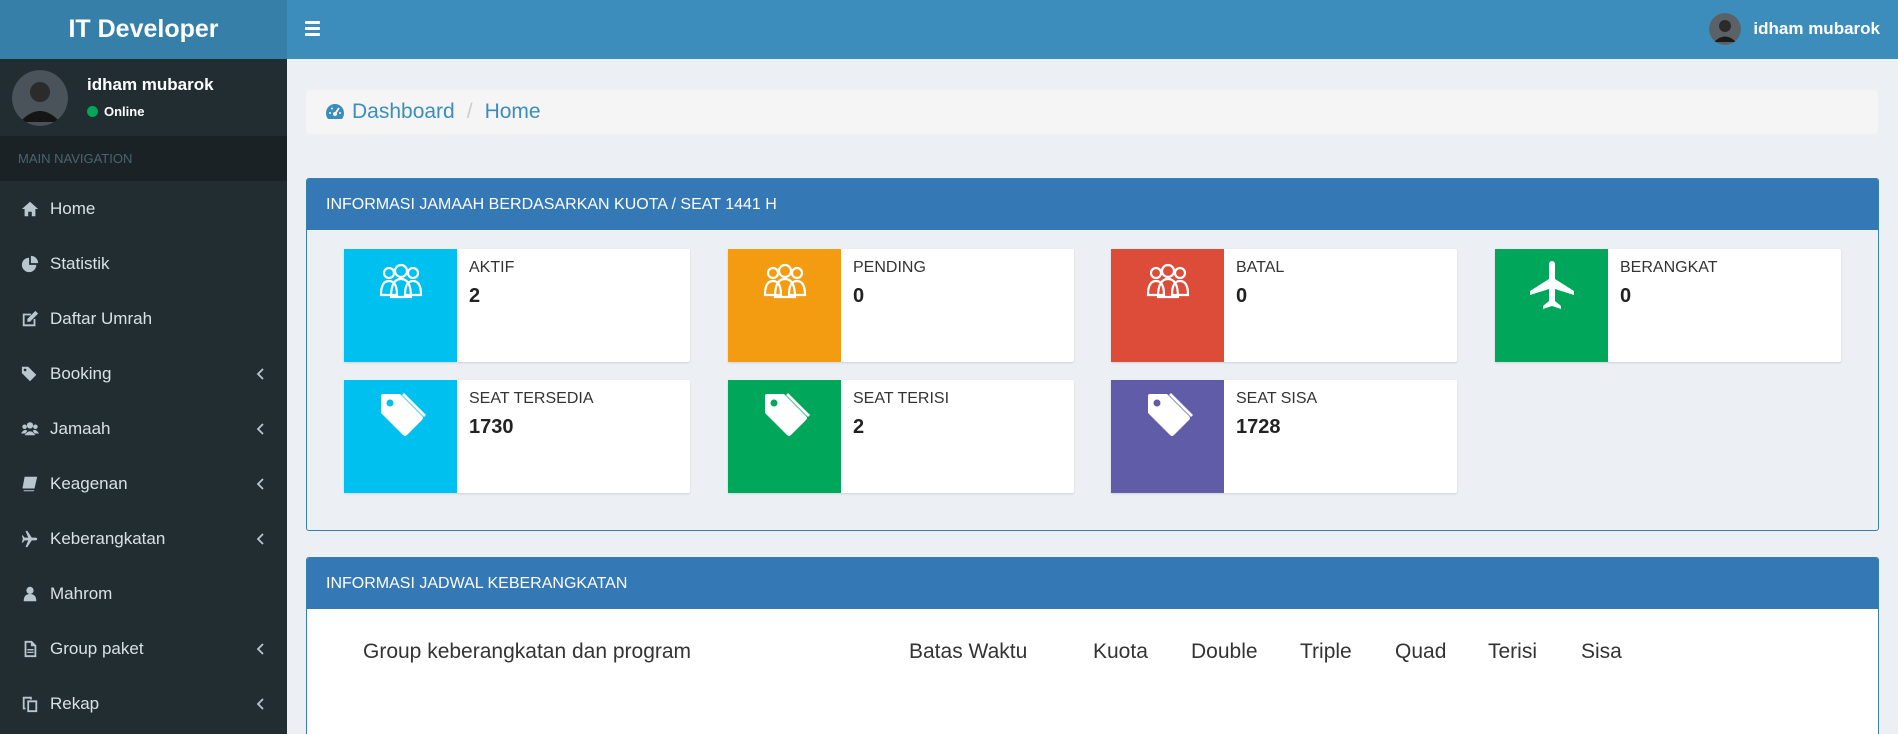 The image size is (1898, 734). Describe the element at coordinates (517, 436) in the screenshot. I see `info-box-seat-tersedia: SEAT TERSEDIA 1730` at that location.